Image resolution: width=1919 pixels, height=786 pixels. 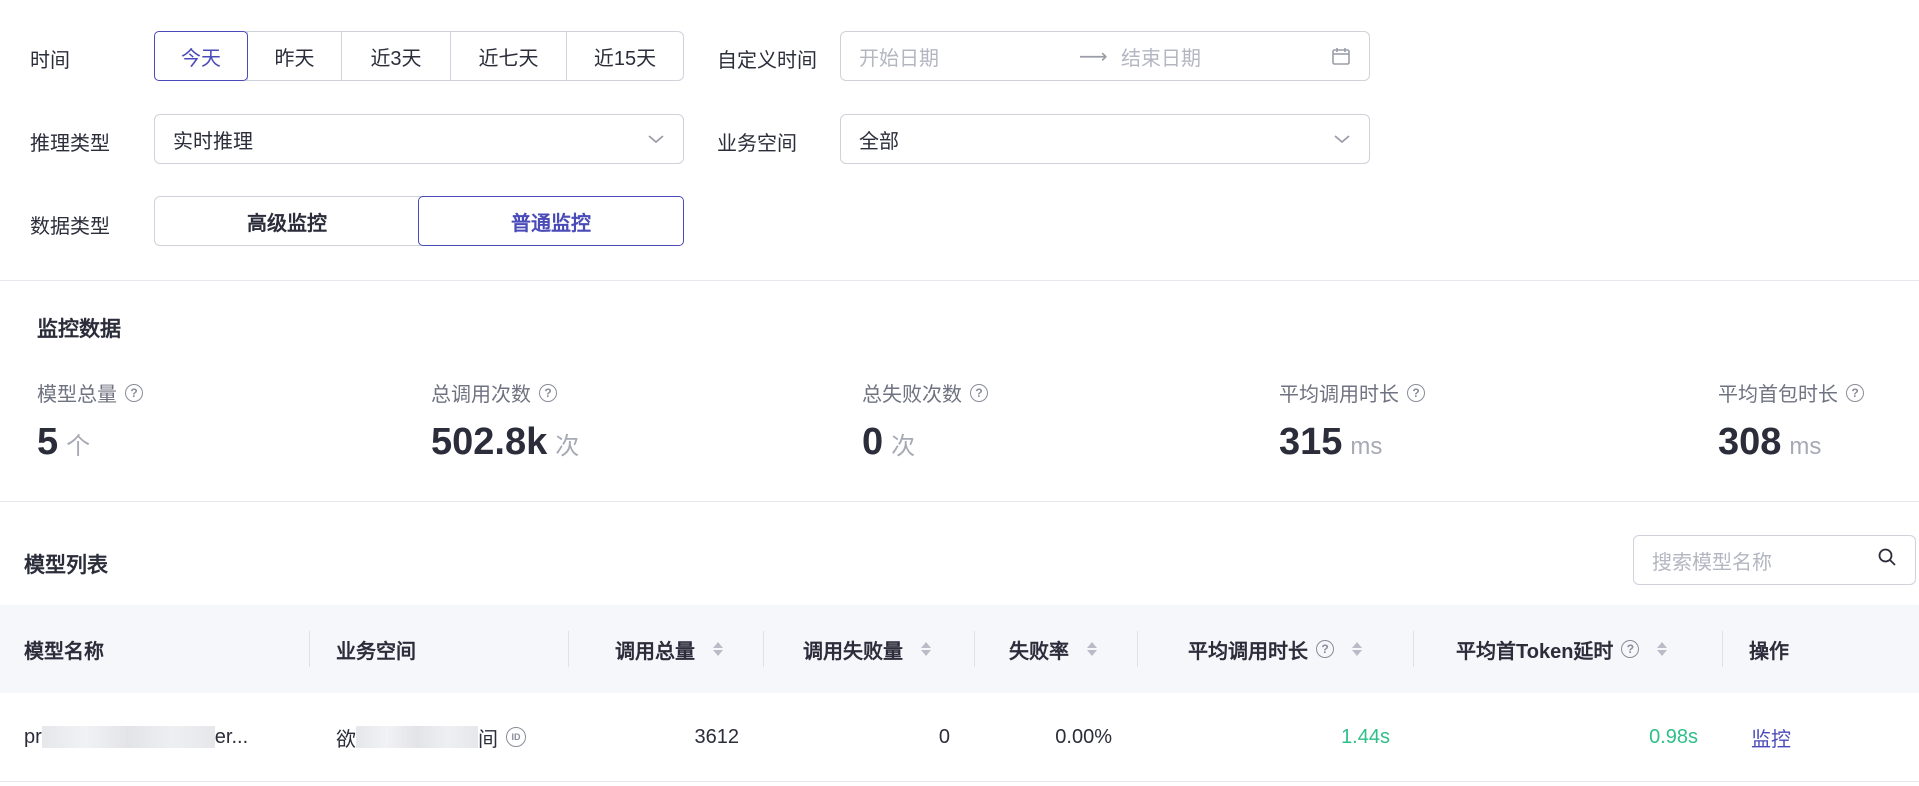 I want to click on workspace-suffix: 间, so click(x=488, y=739).